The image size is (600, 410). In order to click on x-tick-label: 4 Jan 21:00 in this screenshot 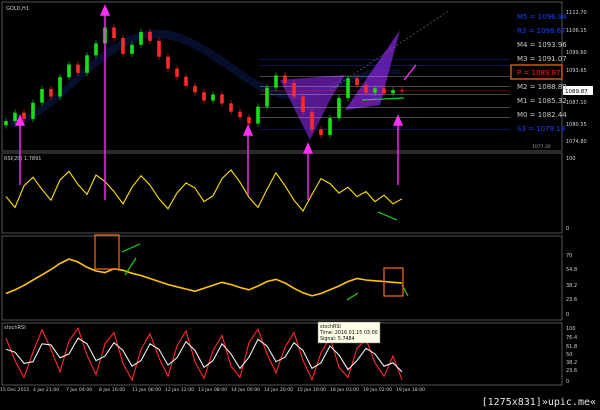, I will do `click(46, 390)`.